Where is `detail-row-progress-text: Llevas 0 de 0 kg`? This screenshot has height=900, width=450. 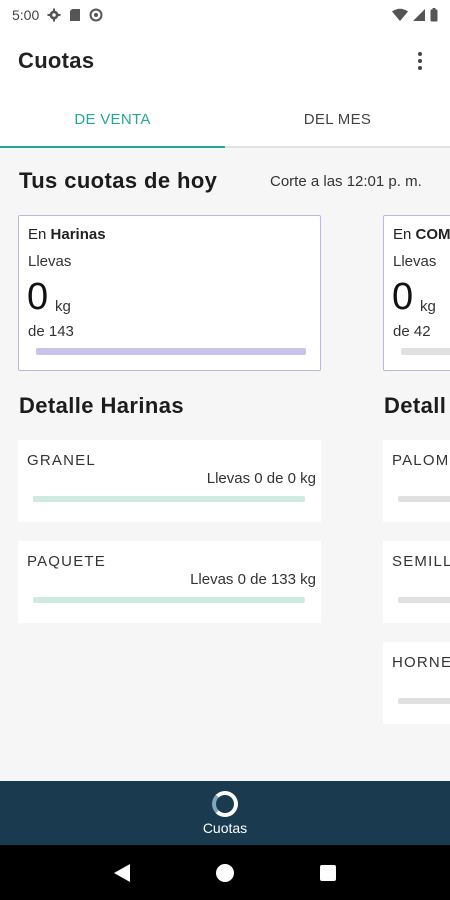 detail-row-progress-text: Llevas 0 de 0 kg is located at coordinates (261, 478).